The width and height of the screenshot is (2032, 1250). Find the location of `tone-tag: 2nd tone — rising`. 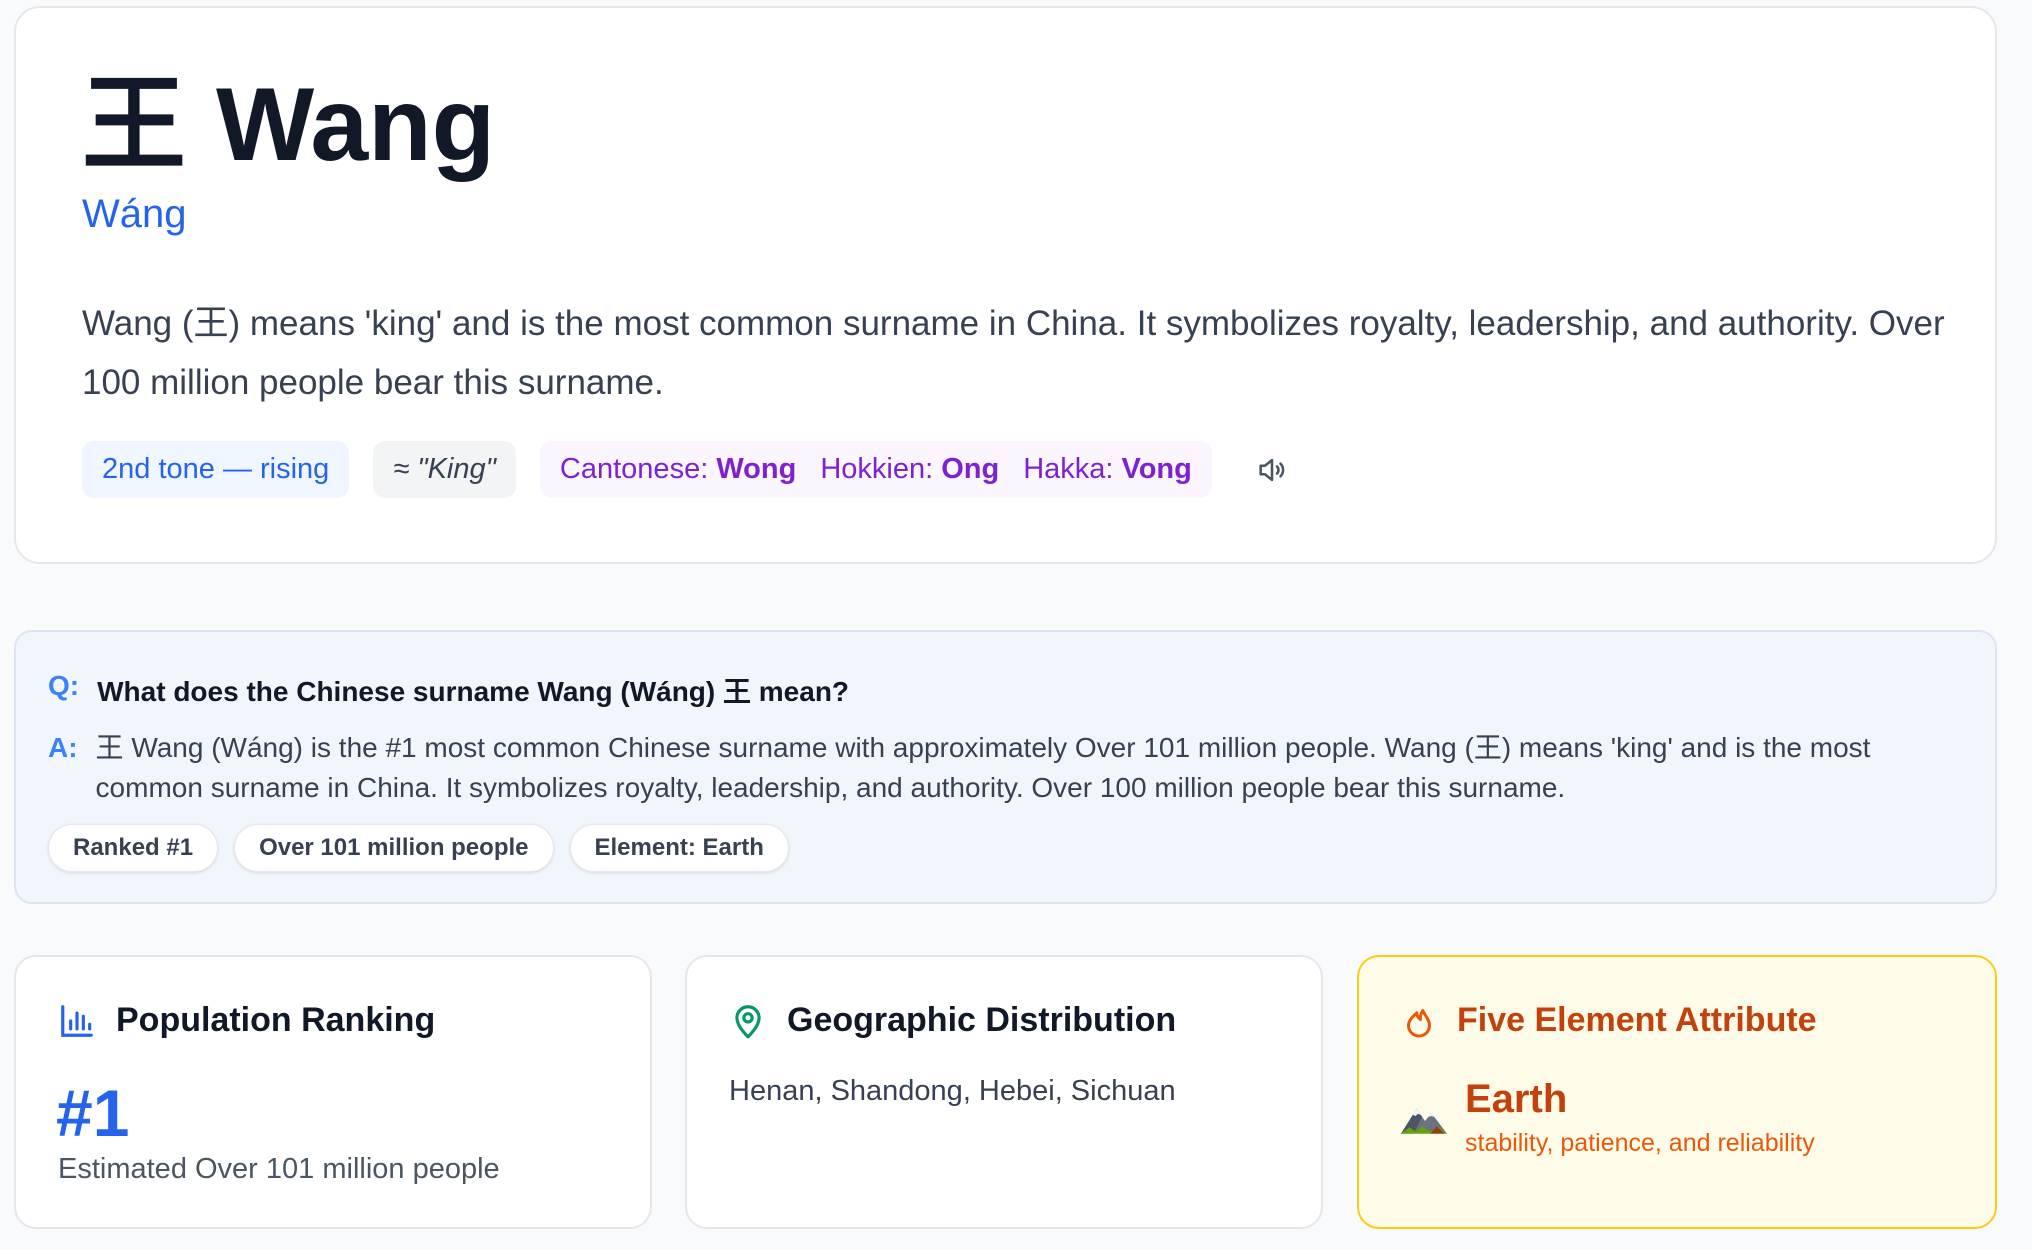

tone-tag: 2nd tone — rising is located at coordinates (216, 469).